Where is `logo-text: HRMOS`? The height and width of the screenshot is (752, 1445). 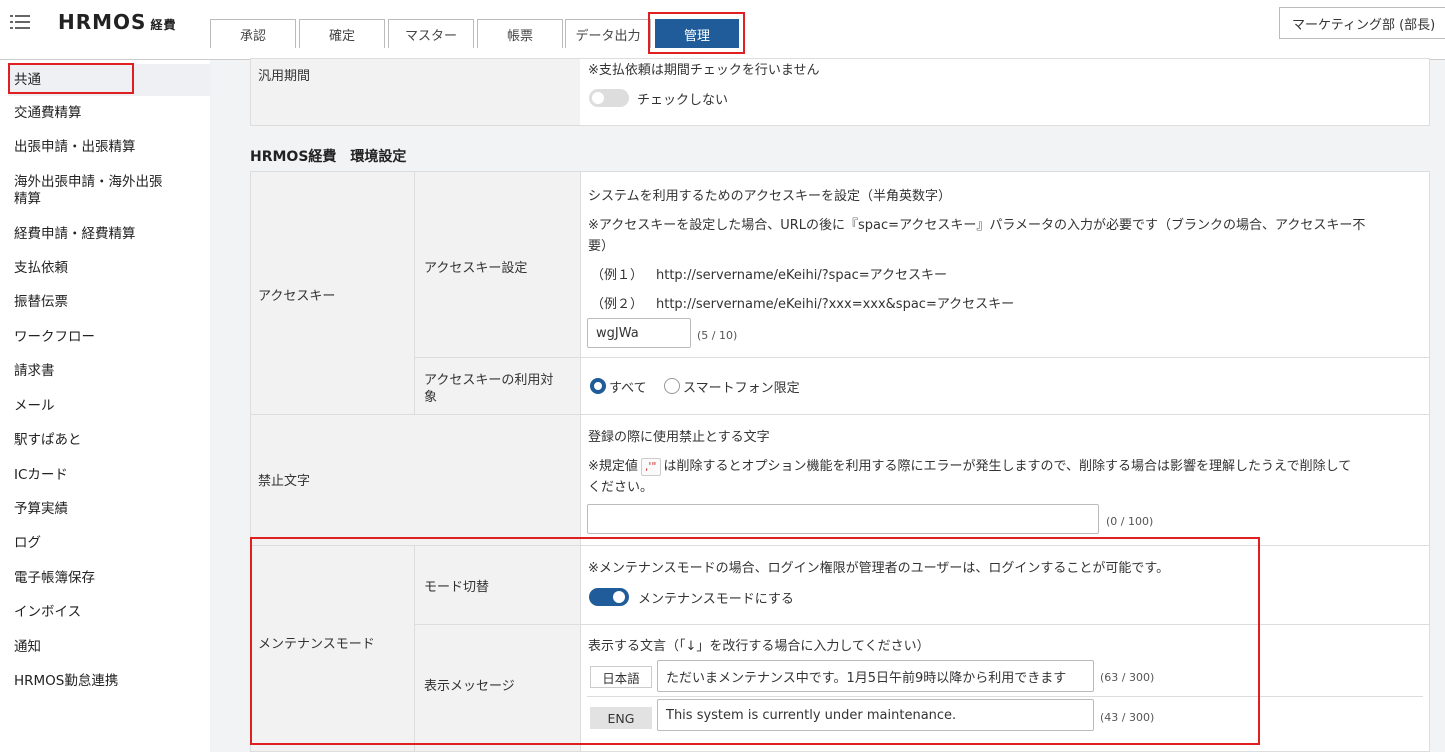 logo-text: HRMOS is located at coordinates (102, 22).